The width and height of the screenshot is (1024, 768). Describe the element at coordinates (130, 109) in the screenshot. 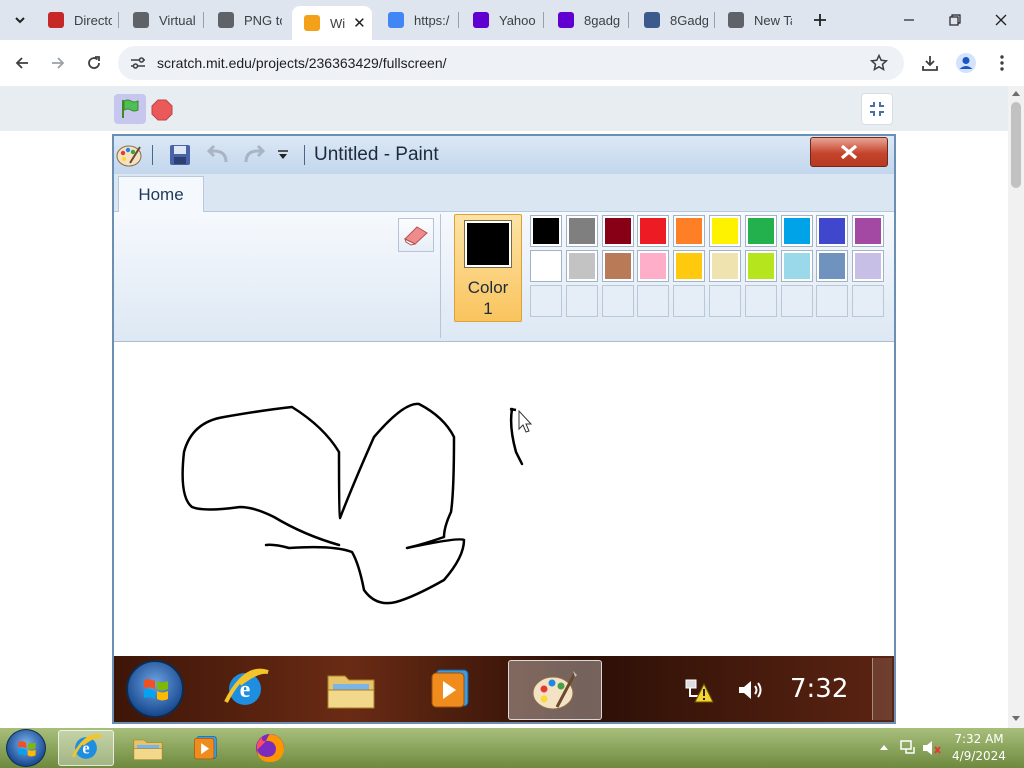

I see `green-flag-button` at that location.